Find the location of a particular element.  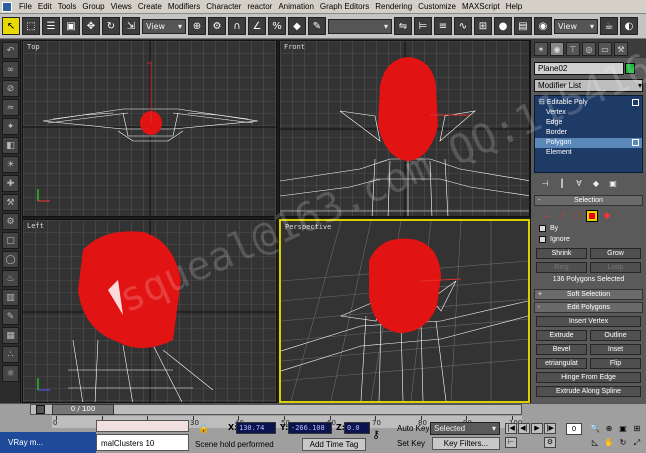

maximize-viewport-icon: ⤢ is located at coordinates (637, 443).